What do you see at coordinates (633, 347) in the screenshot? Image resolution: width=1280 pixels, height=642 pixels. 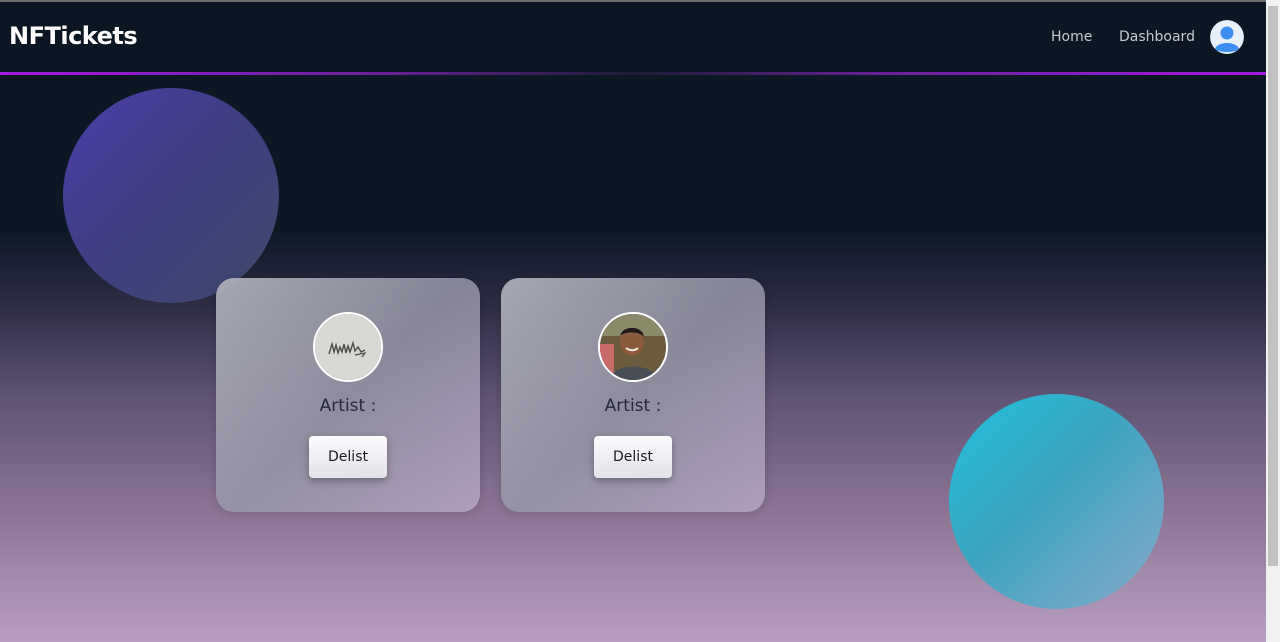 I see `person-photo-image` at bounding box center [633, 347].